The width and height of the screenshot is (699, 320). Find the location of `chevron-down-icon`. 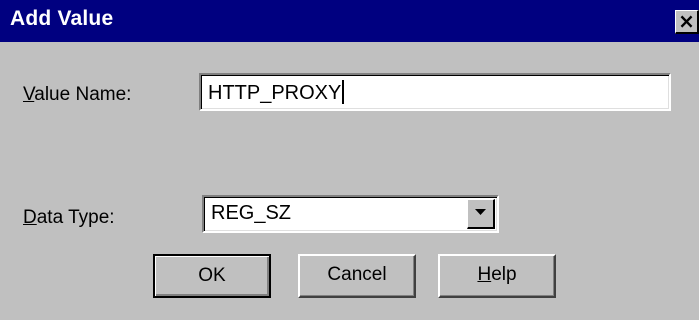

chevron-down-icon is located at coordinates (480, 212).